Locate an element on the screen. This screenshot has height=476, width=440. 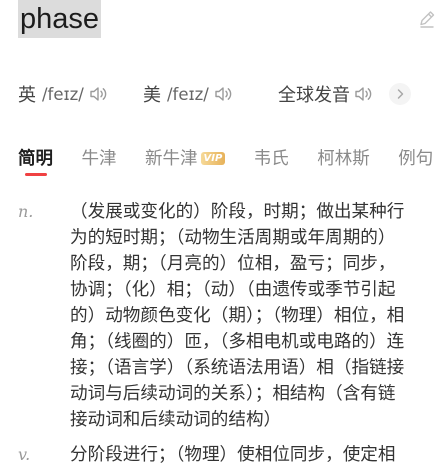
part-of-speech: n. is located at coordinates (26, 211).